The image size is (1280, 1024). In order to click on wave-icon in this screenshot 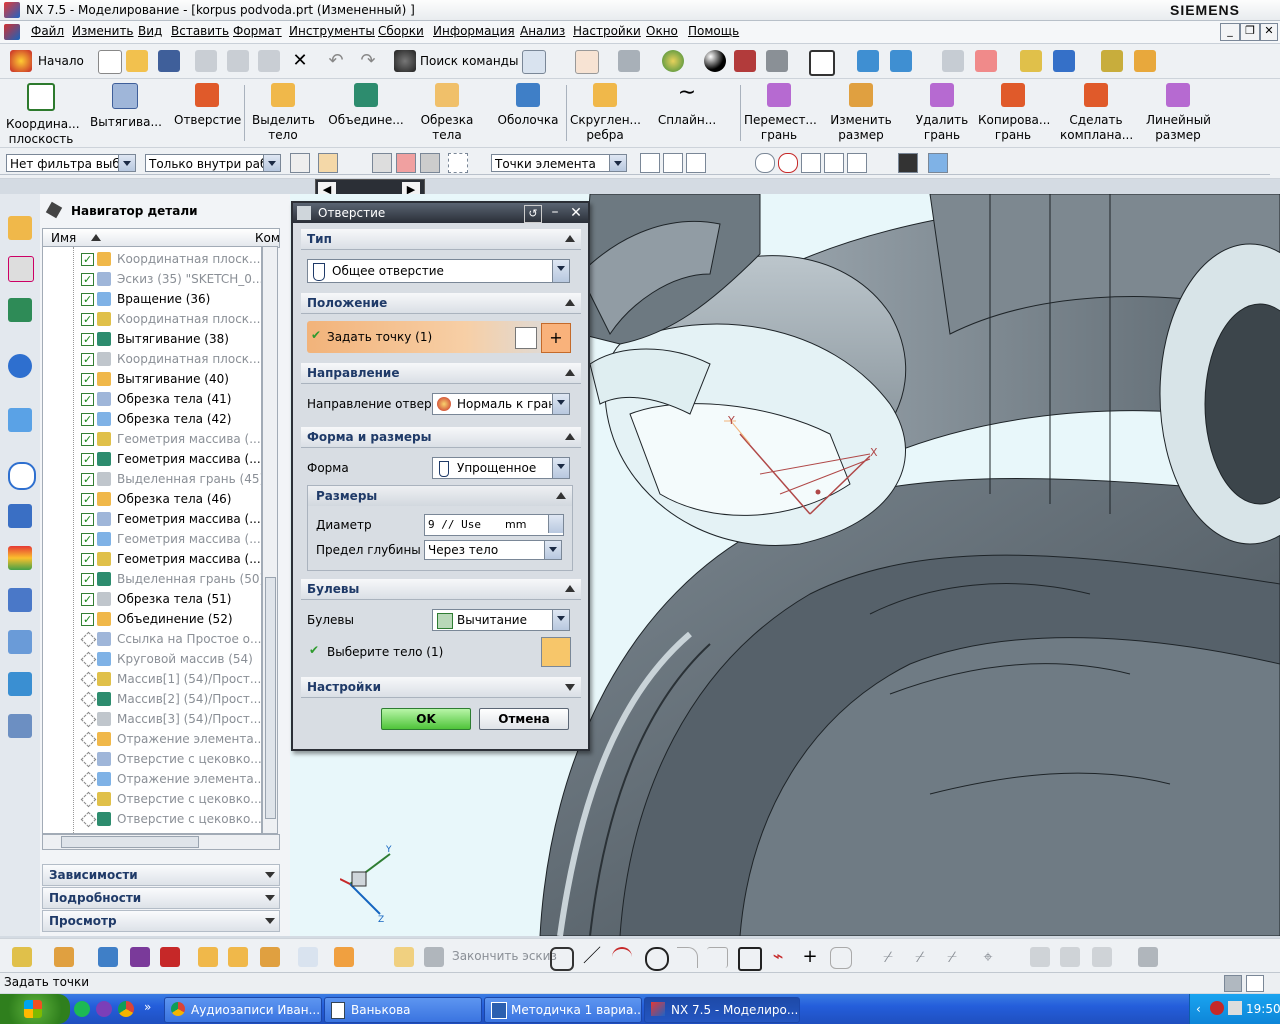, I will do `click(208, 957)`.